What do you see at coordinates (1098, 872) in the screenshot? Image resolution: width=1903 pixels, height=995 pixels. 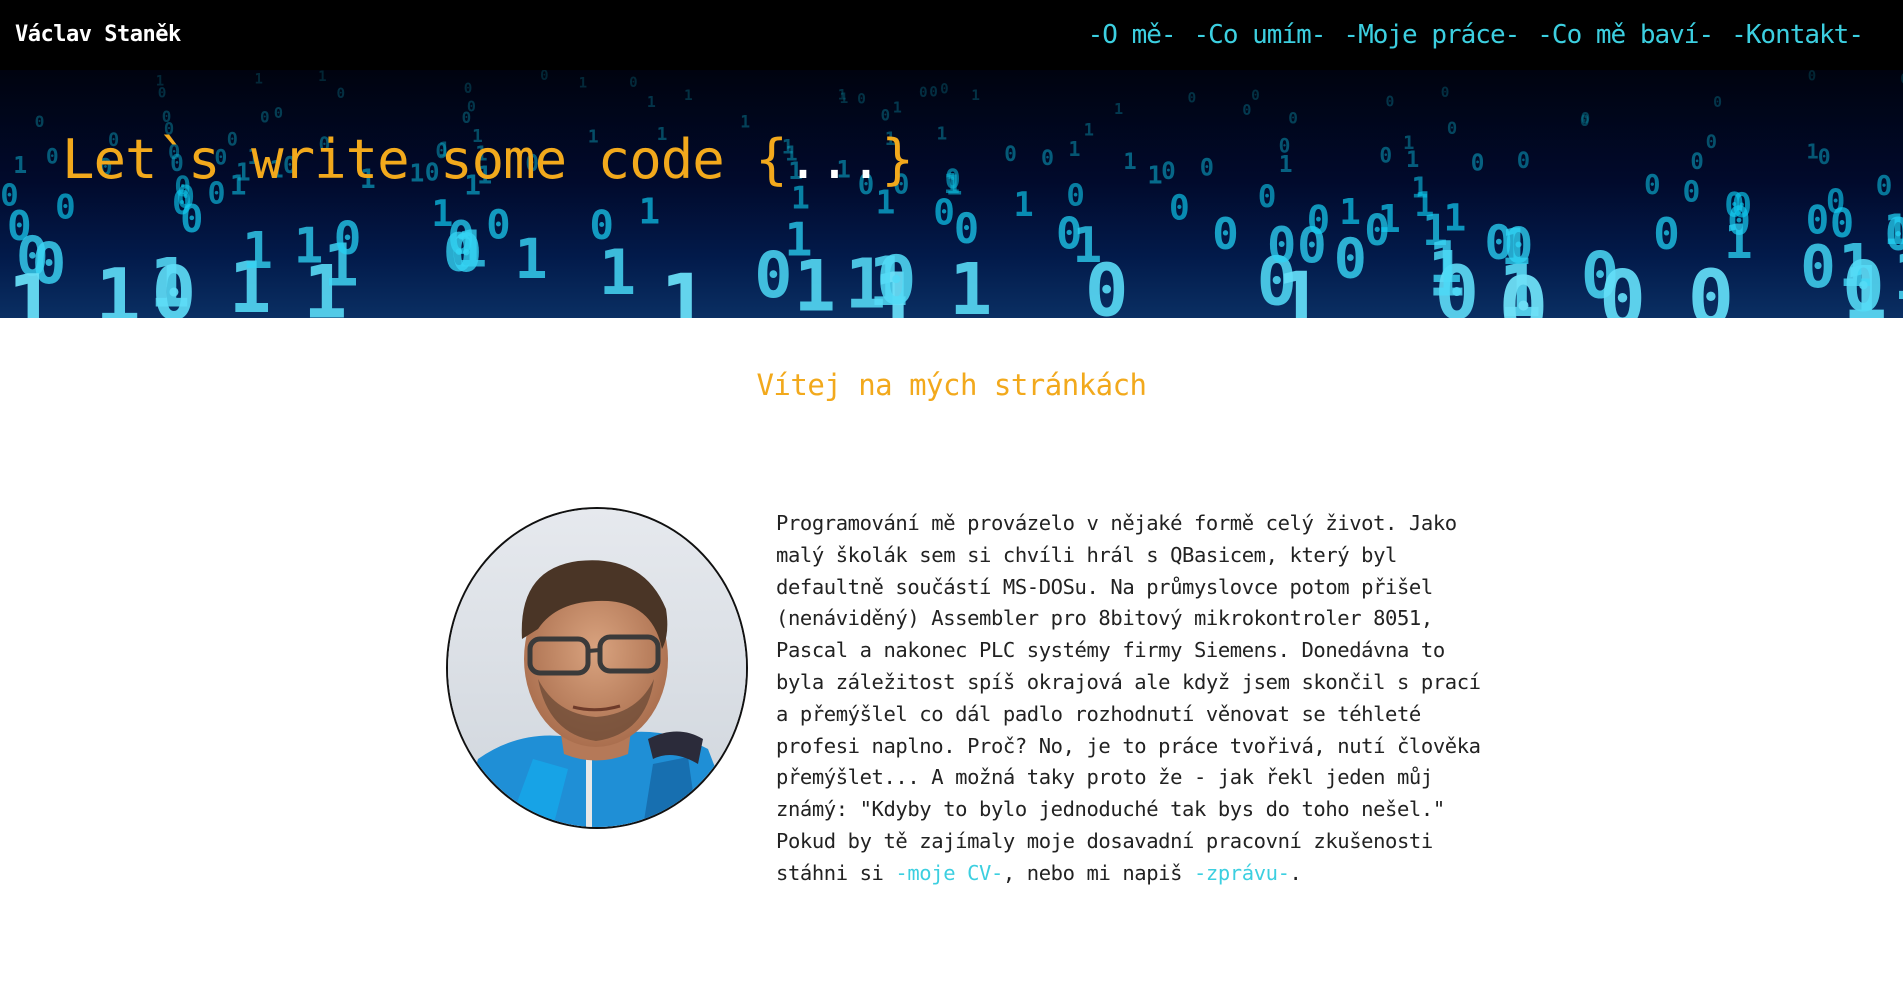 I see `bio-text-middle: , nebo mi napiš` at bounding box center [1098, 872].